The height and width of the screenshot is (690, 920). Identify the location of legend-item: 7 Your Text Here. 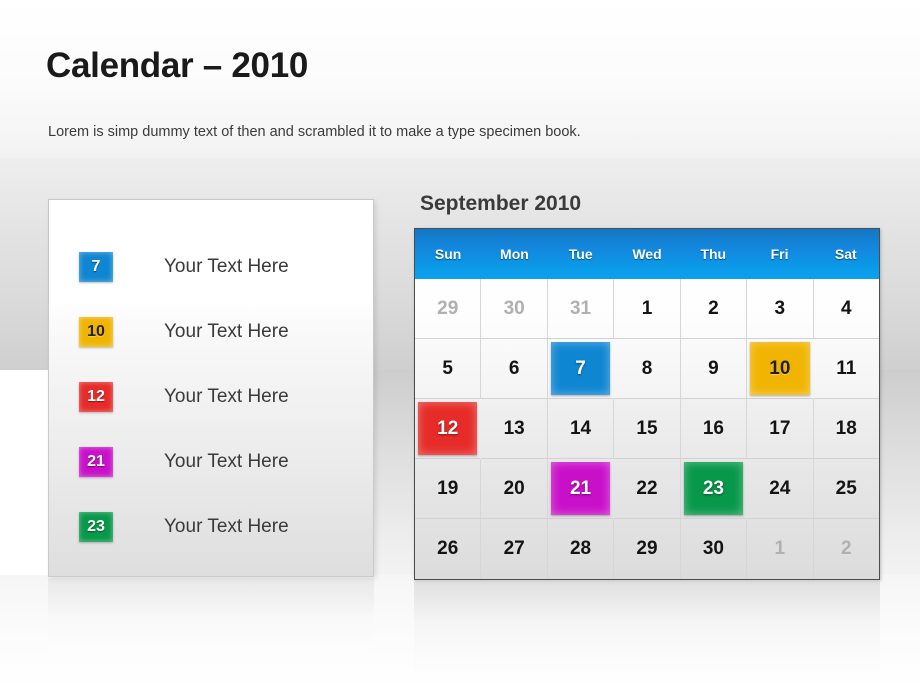
(211, 266).